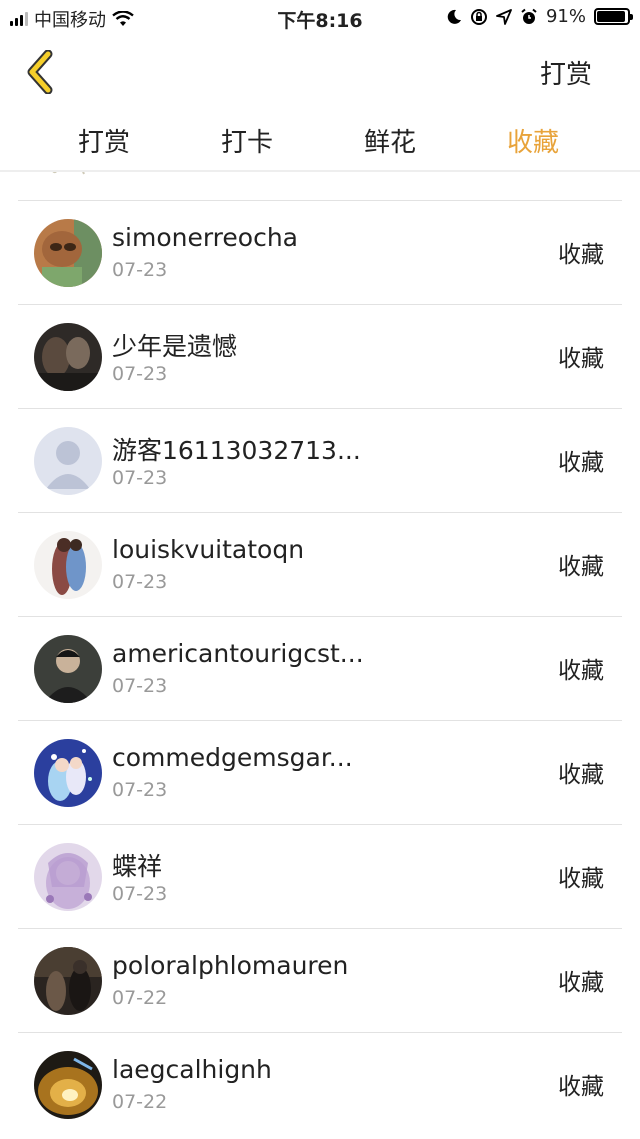  I want to click on moon-icon, so click(454, 16).